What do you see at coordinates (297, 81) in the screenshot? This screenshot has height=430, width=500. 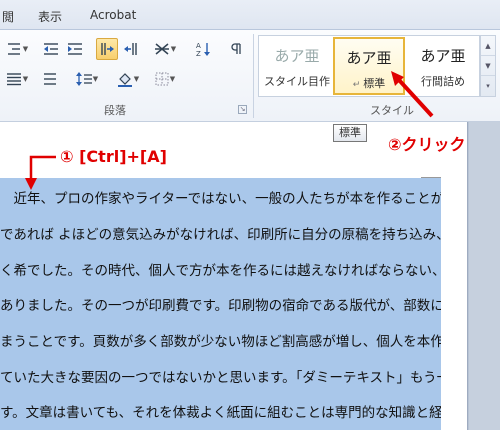 I see `style-name: スタイル目作` at bounding box center [297, 81].